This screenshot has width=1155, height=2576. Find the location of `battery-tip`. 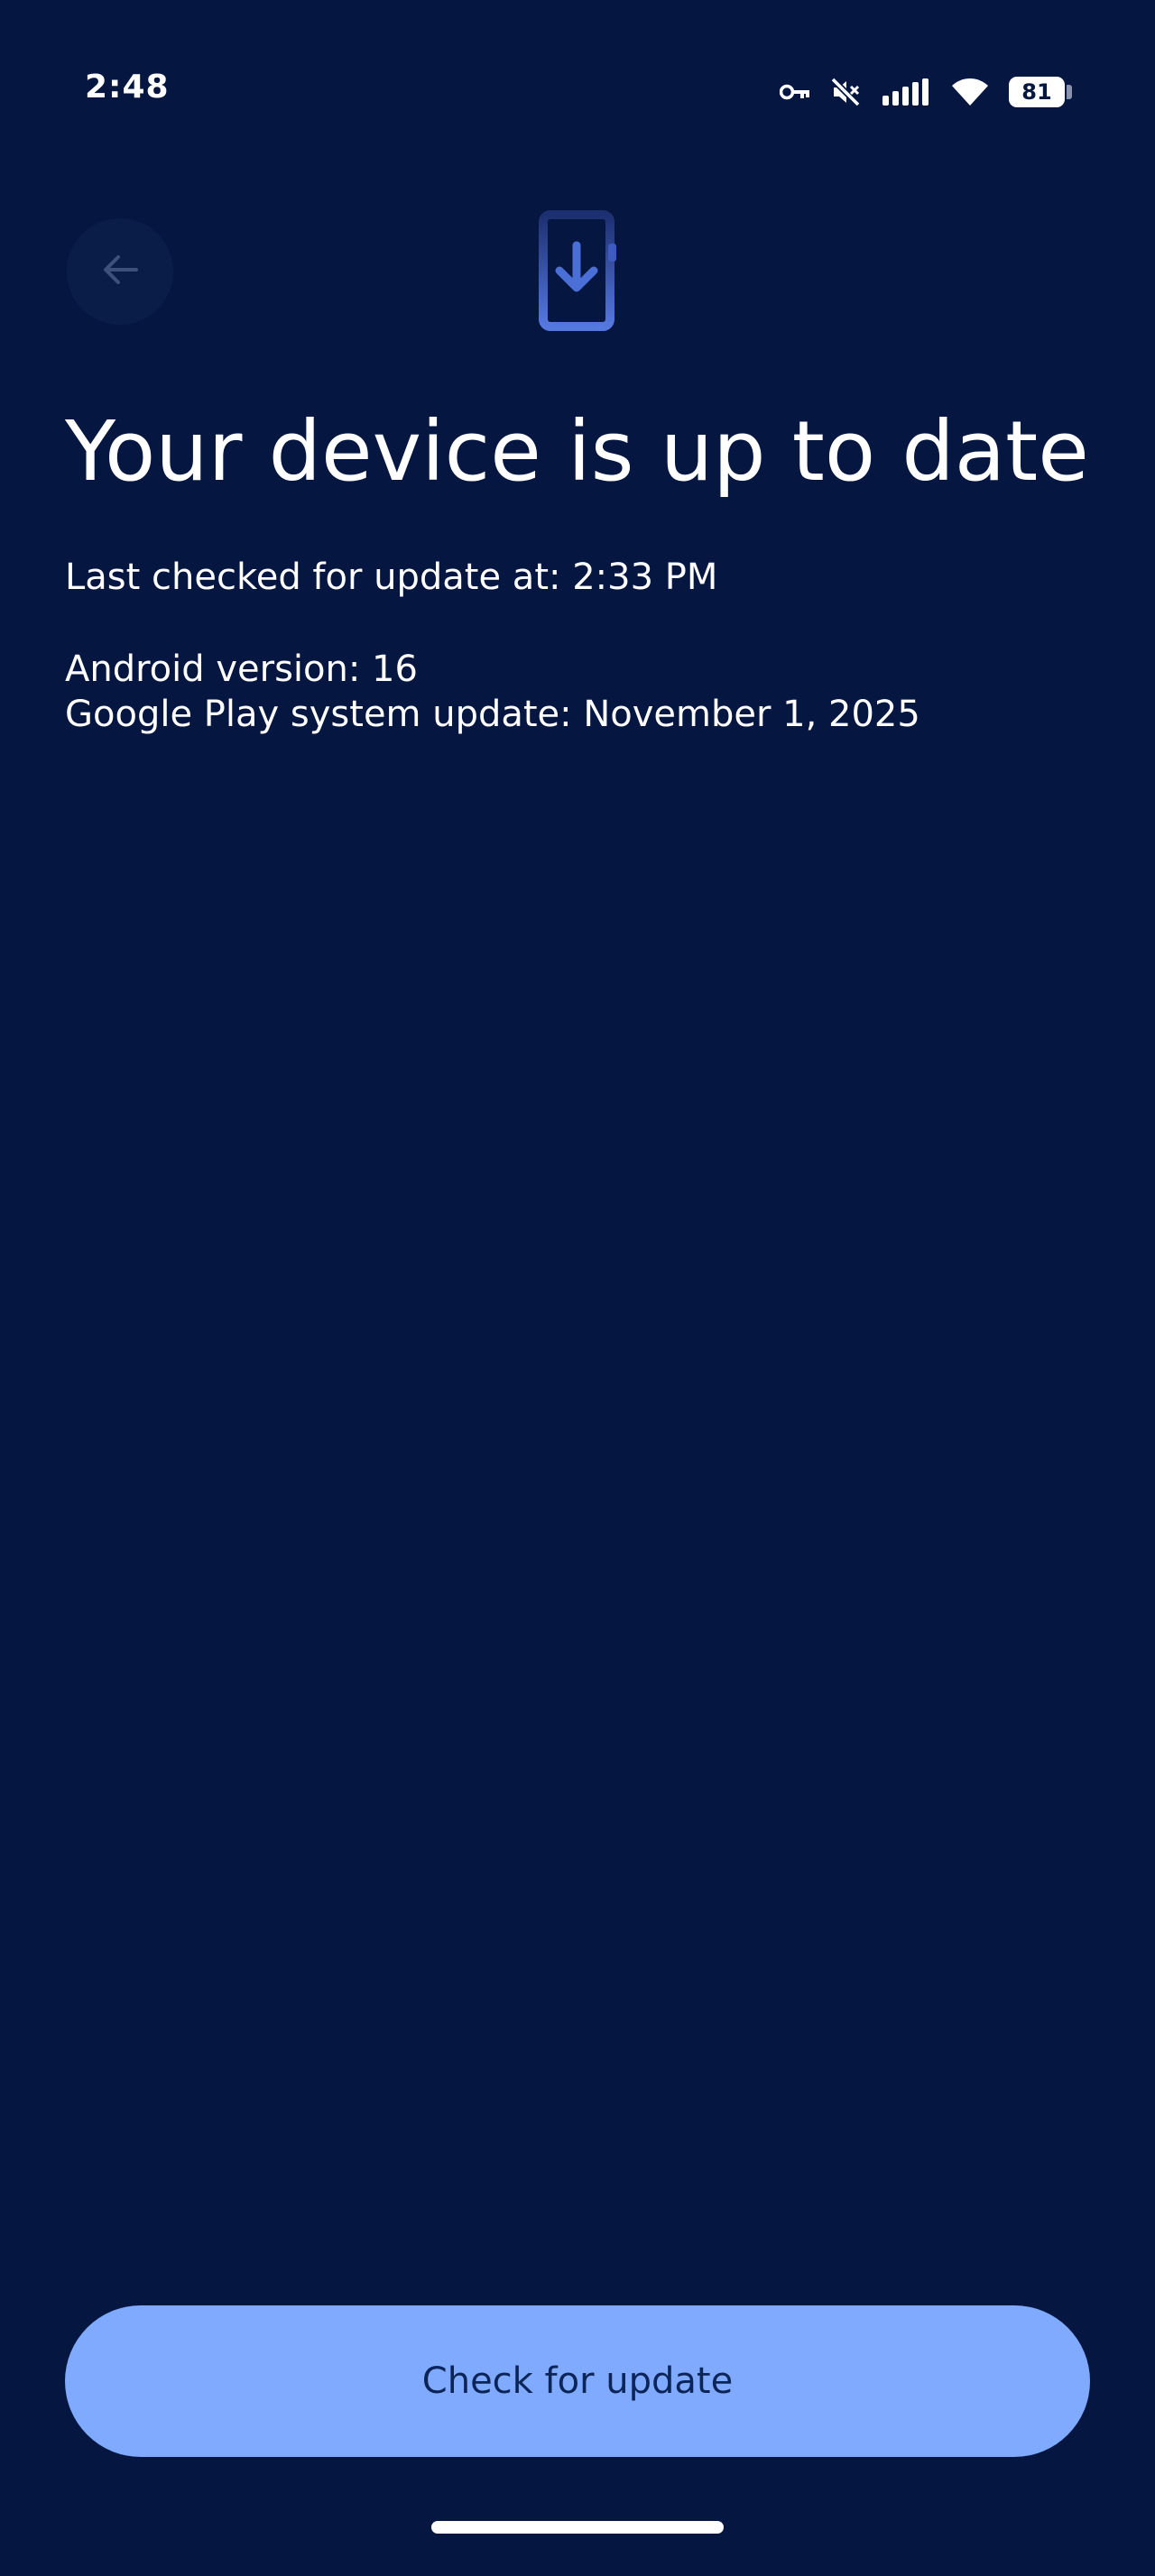

battery-tip is located at coordinates (1069, 92).